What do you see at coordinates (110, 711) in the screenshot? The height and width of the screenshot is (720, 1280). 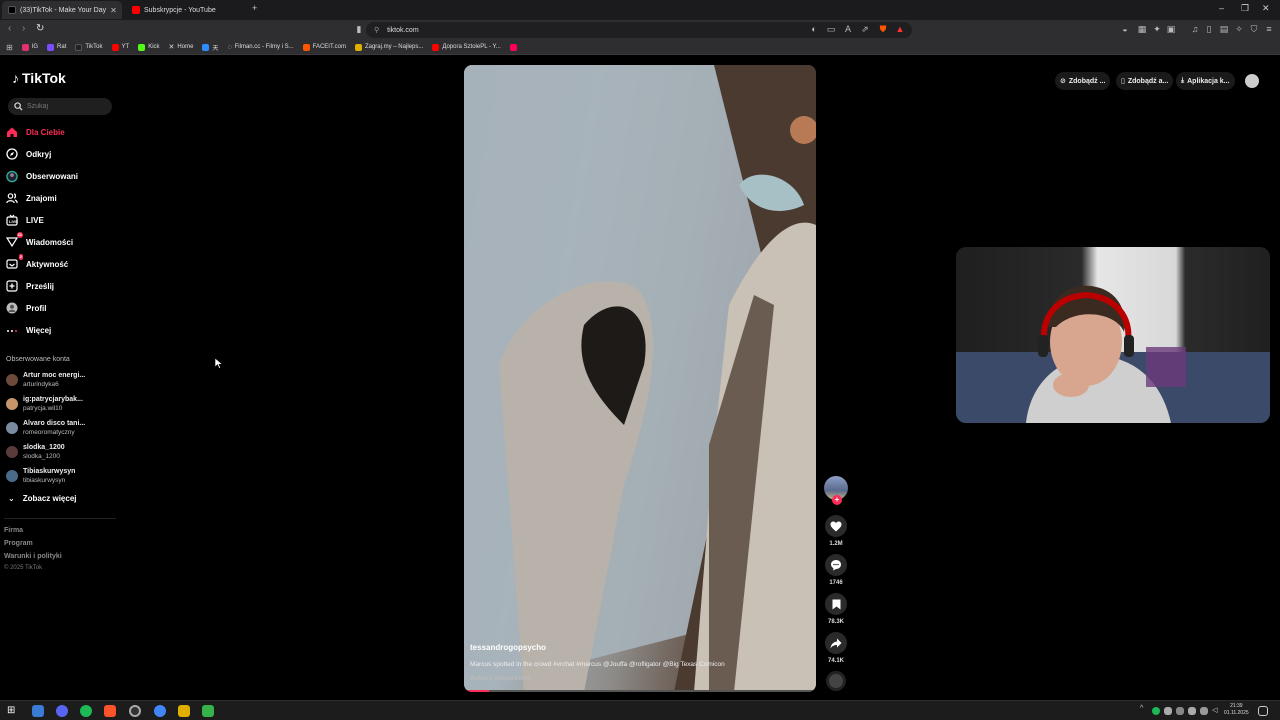 I see `brave-icon` at bounding box center [110, 711].